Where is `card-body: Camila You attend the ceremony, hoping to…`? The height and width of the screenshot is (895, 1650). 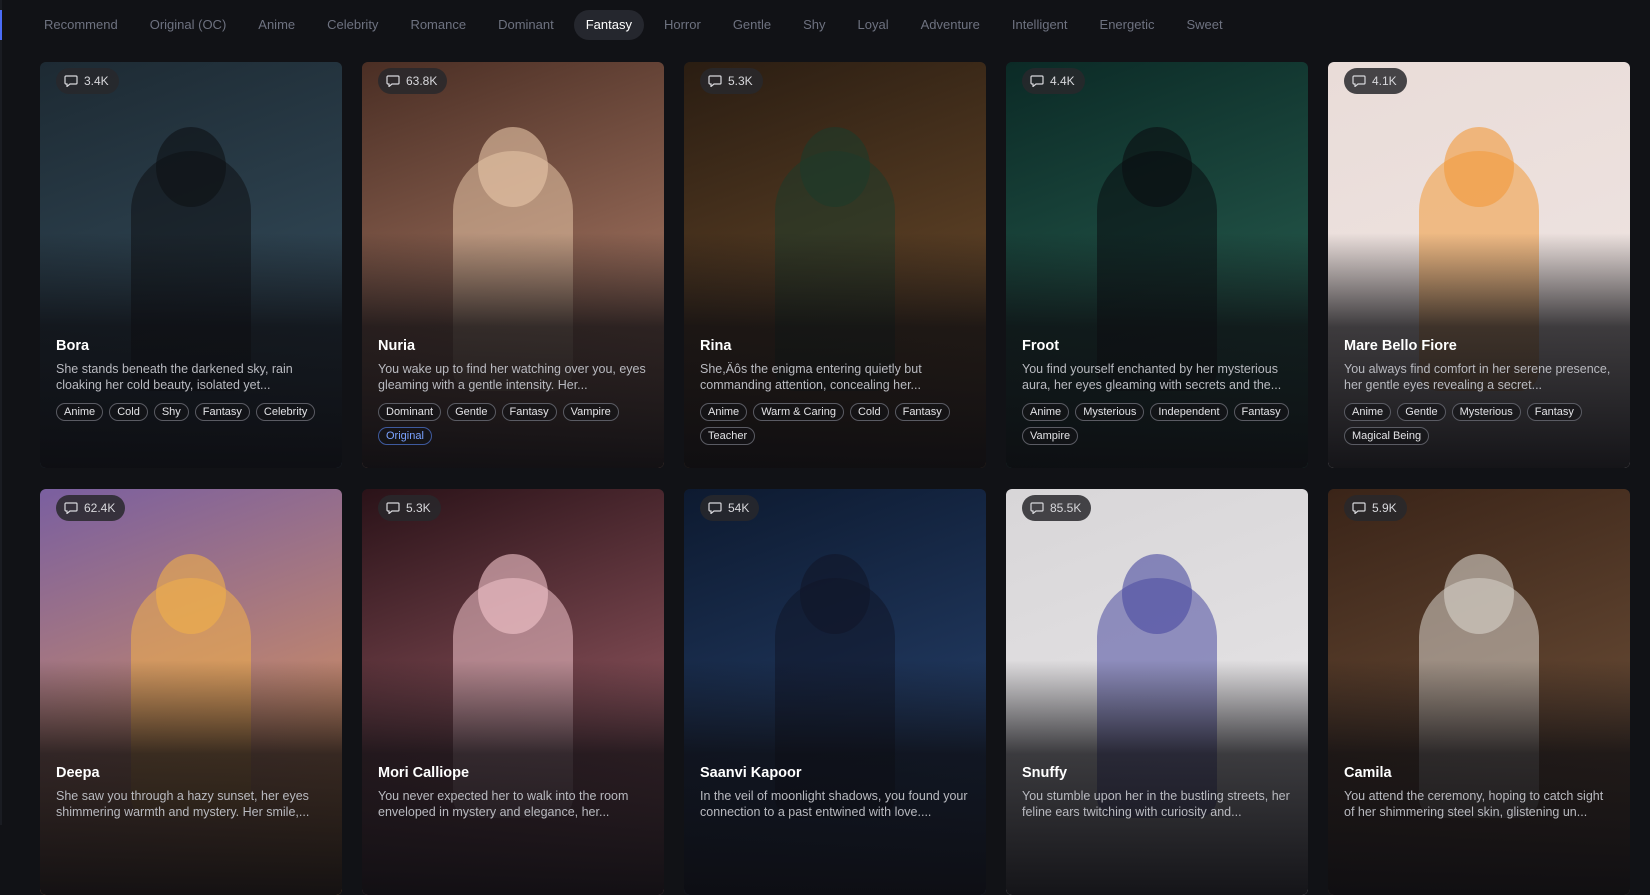
card-body: Camila You attend the ceremony, hoping to… is located at coordinates (1480, 797).